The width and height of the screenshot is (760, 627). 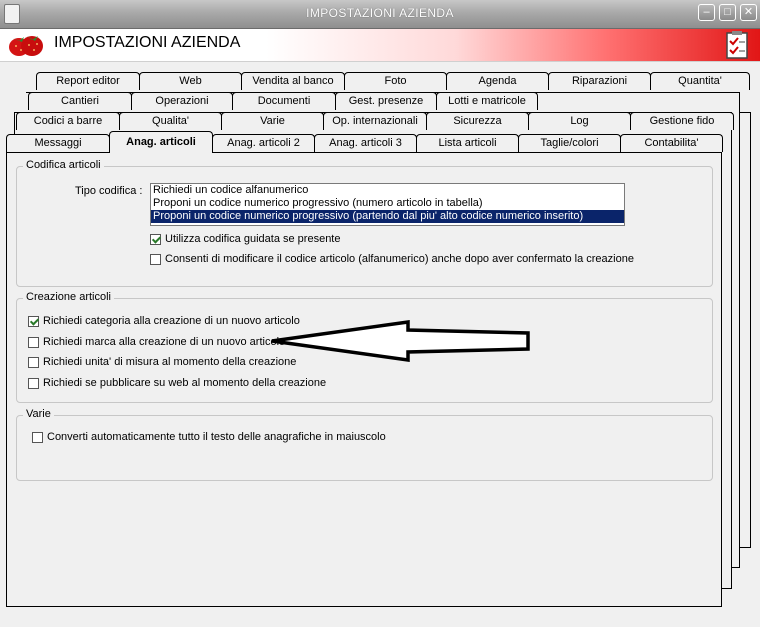 What do you see at coordinates (748, 12) in the screenshot?
I see `close-button: ✕` at bounding box center [748, 12].